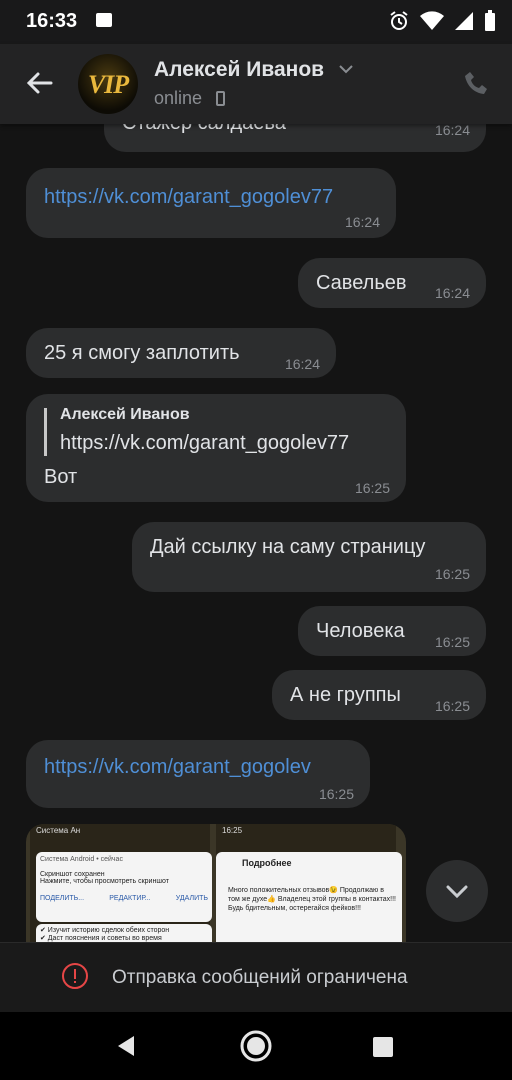  What do you see at coordinates (220, 98) in the screenshot?
I see `mobile-icon` at bounding box center [220, 98].